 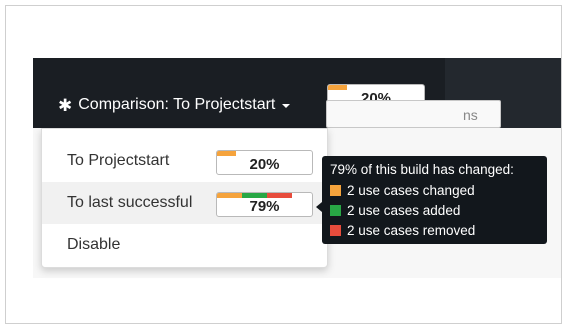 I want to click on projectstart-percent: 20%, so click(x=264, y=164).